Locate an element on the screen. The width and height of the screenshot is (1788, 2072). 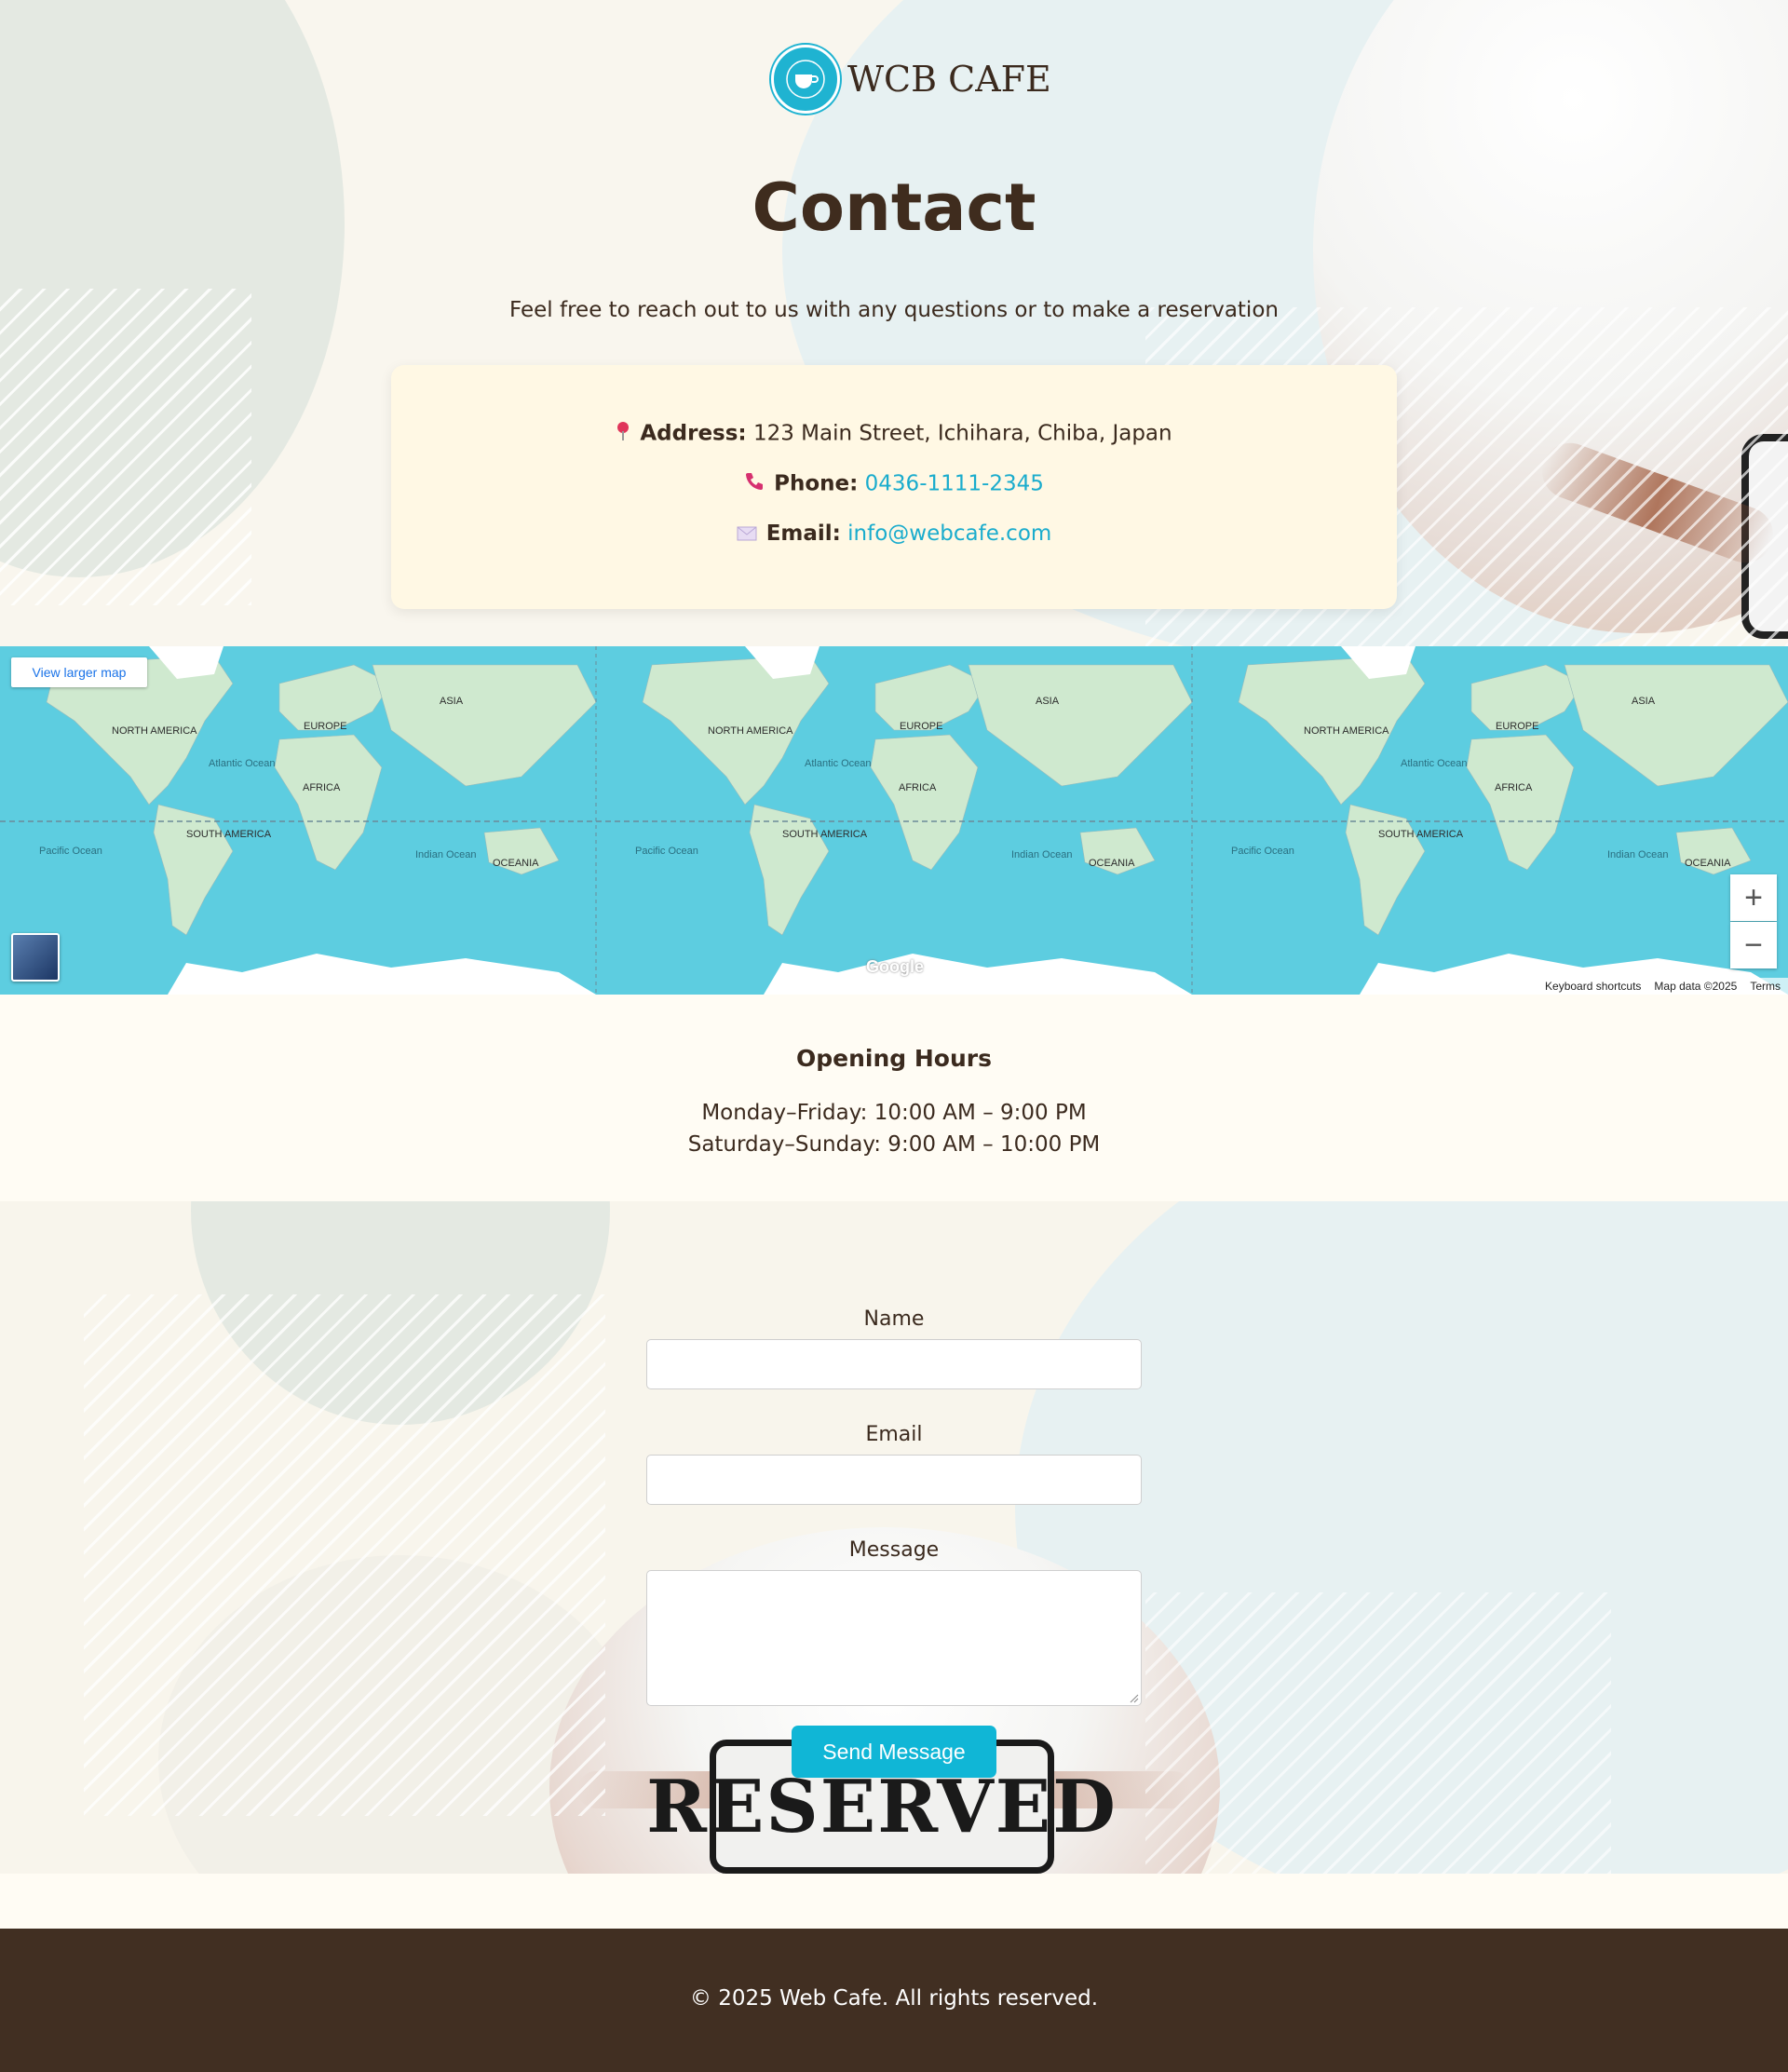
name-label: Name is located at coordinates (894, 1319).